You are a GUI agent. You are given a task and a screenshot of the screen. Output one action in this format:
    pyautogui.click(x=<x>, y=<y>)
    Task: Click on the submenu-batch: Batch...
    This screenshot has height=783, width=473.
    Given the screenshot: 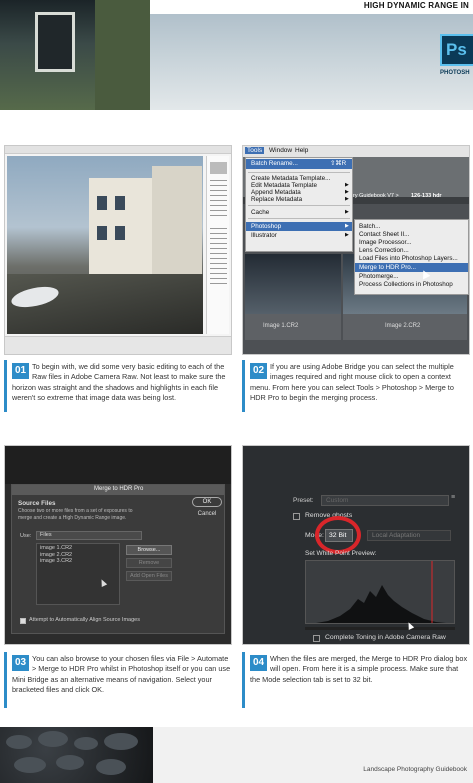 What is the action you would take?
    pyautogui.click(x=369, y=226)
    